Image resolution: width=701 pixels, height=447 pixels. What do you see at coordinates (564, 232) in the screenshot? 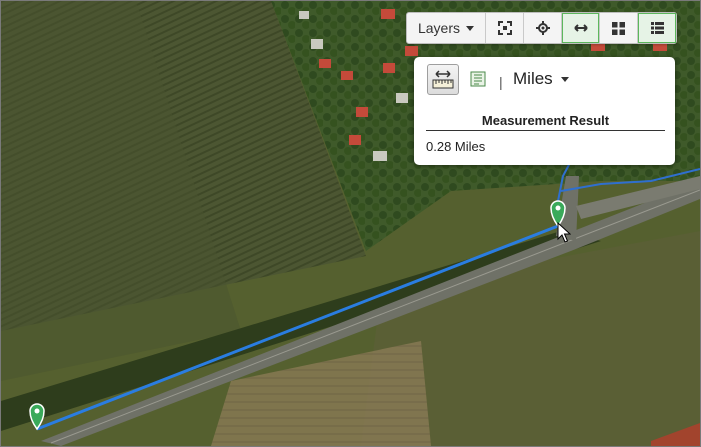
I see `mouse-cursor-icon` at bounding box center [564, 232].